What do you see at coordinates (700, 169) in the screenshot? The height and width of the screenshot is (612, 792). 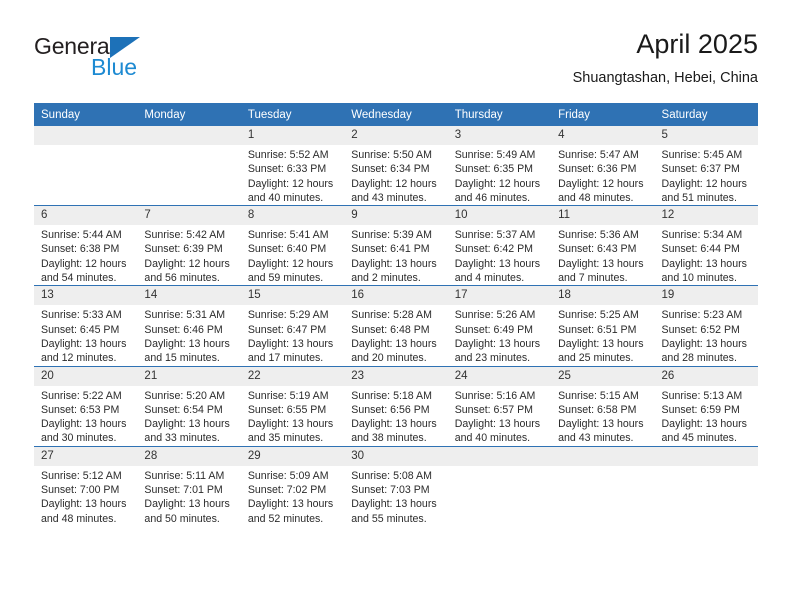 I see `sunset-time: Sunset: 6:37 PM` at bounding box center [700, 169].